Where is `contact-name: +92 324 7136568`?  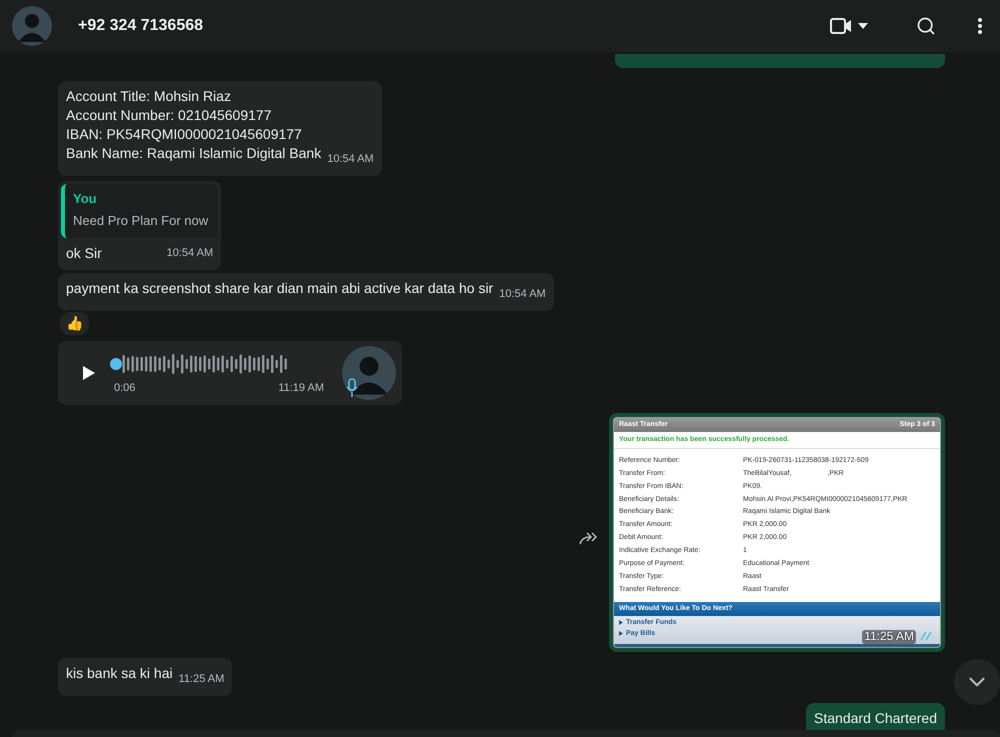
contact-name: +92 324 7136568 is located at coordinates (141, 26).